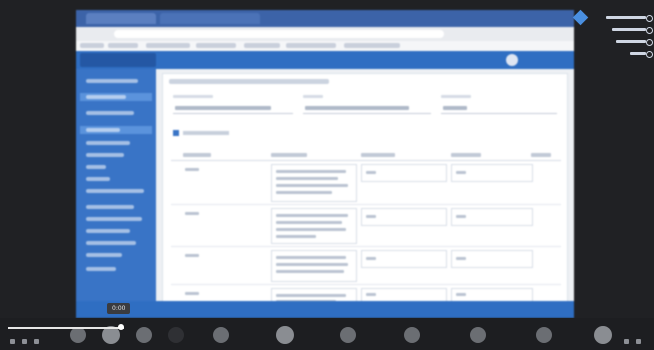 This screenshot has width=654, height=350. What do you see at coordinates (144, 335) in the screenshot?
I see `share-icon` at bounding box center [144, 335].